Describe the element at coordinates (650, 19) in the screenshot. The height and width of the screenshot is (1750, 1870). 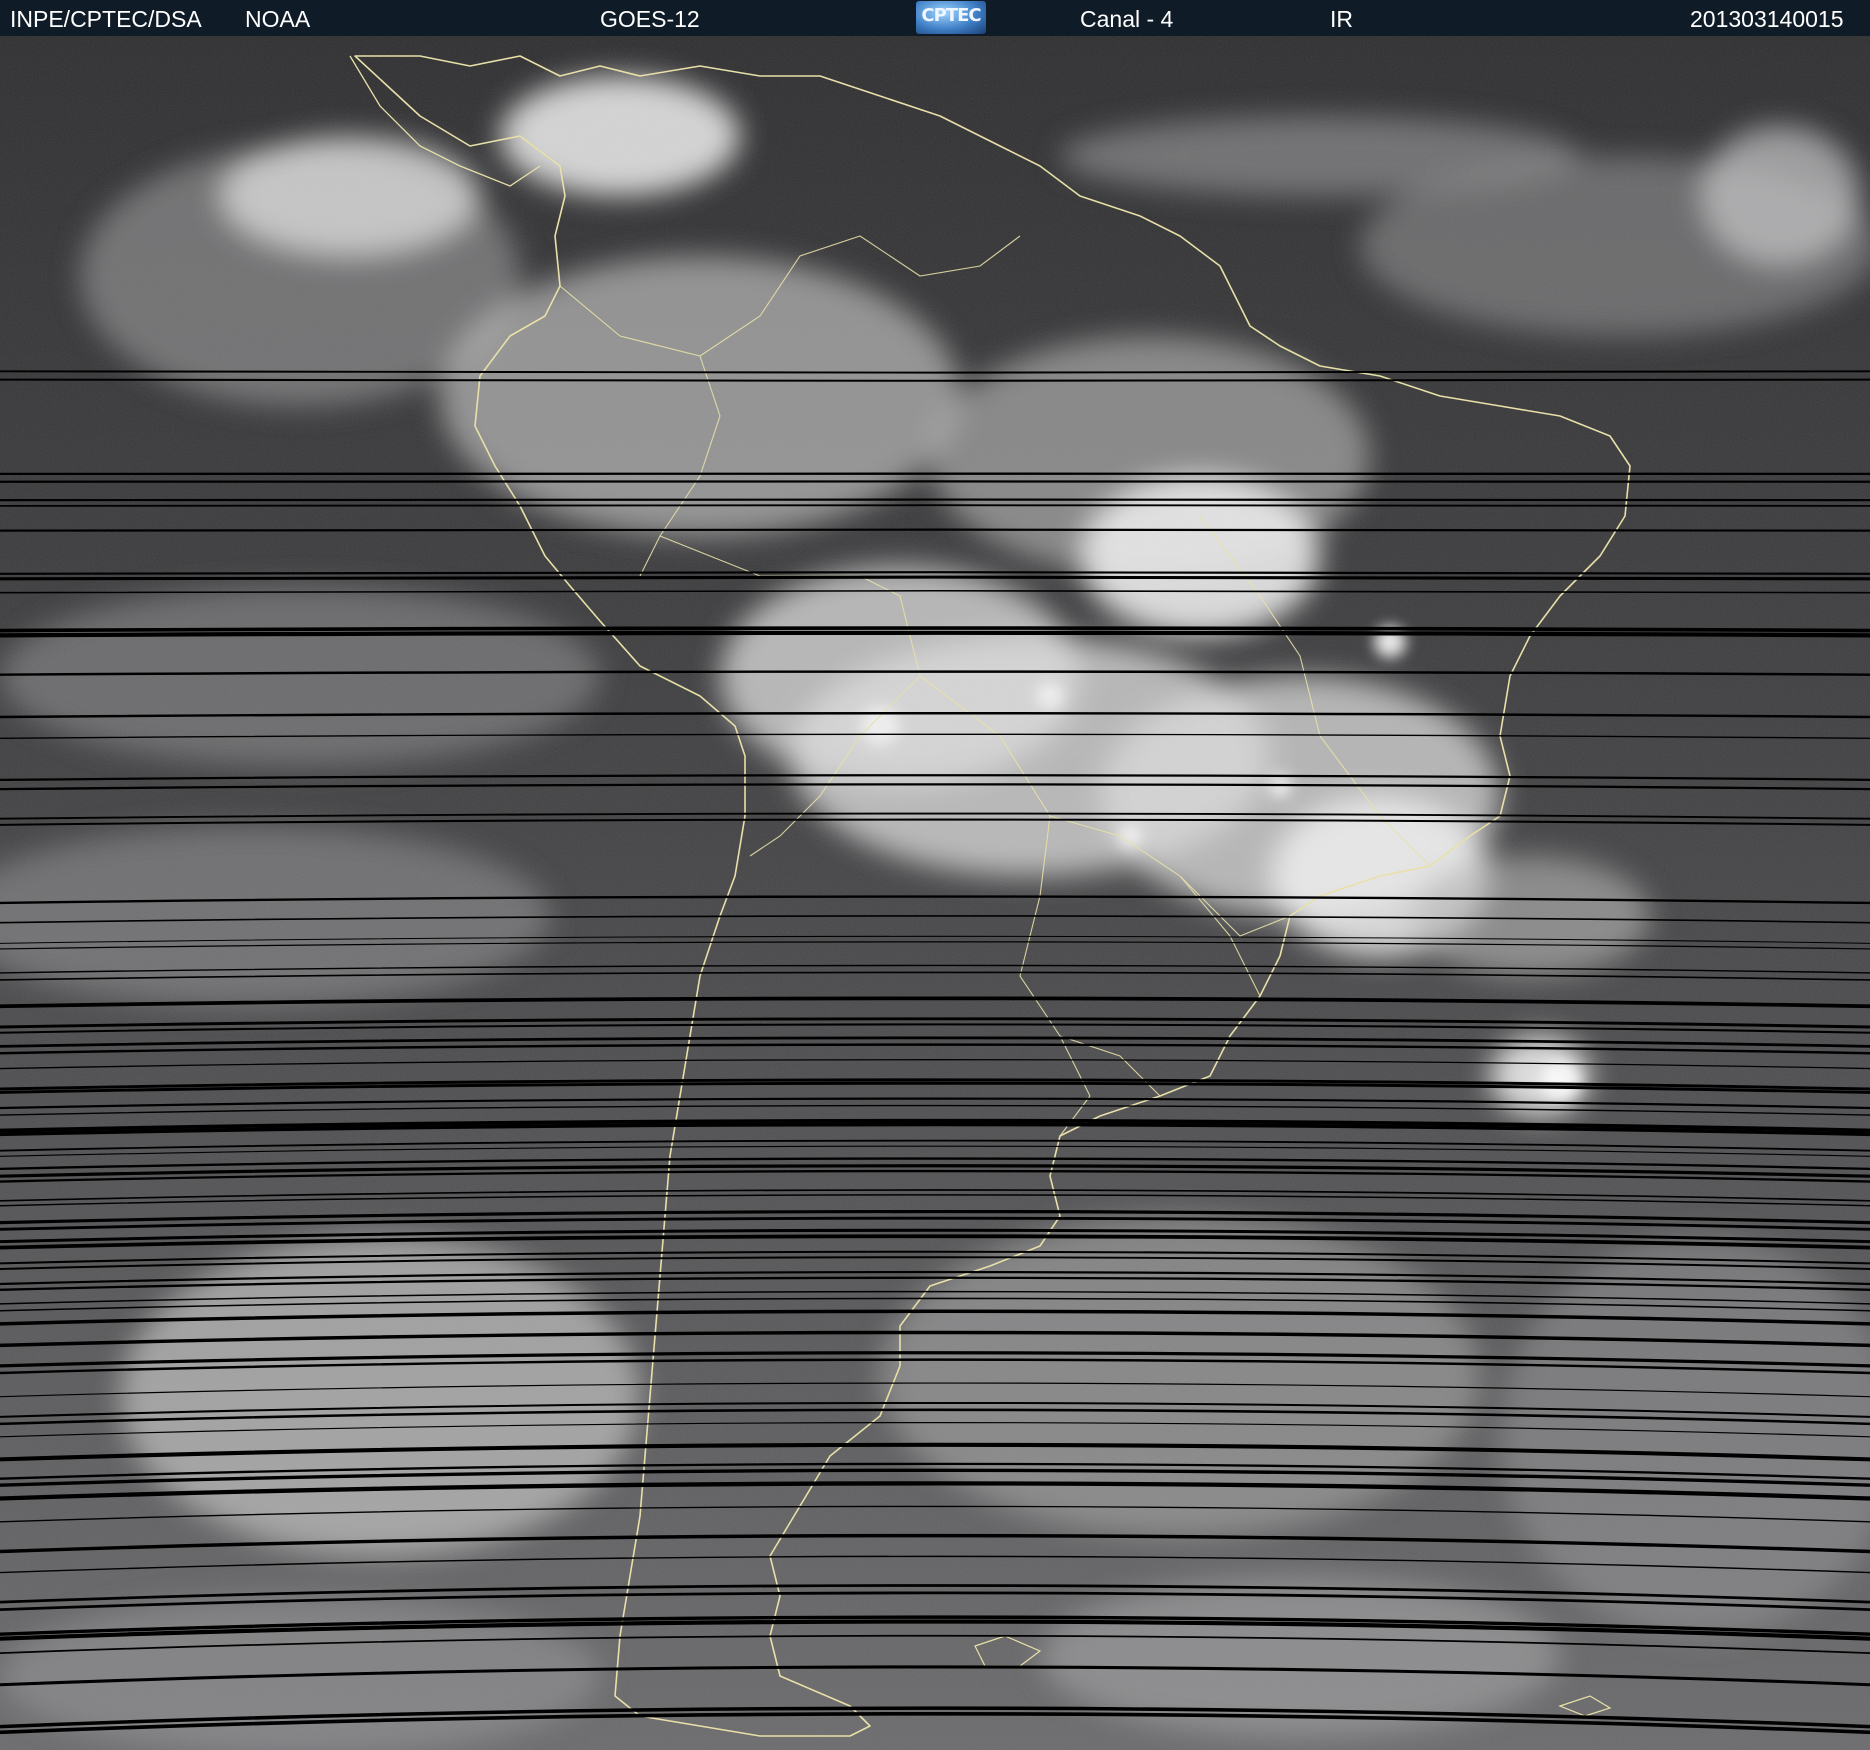
I see `satellite-label: GOES-12` at that location.